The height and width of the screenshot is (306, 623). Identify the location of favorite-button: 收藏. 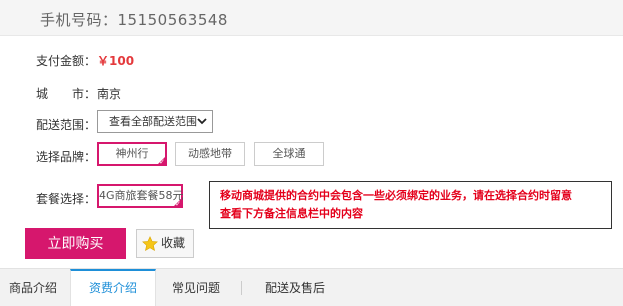
(165, 243).